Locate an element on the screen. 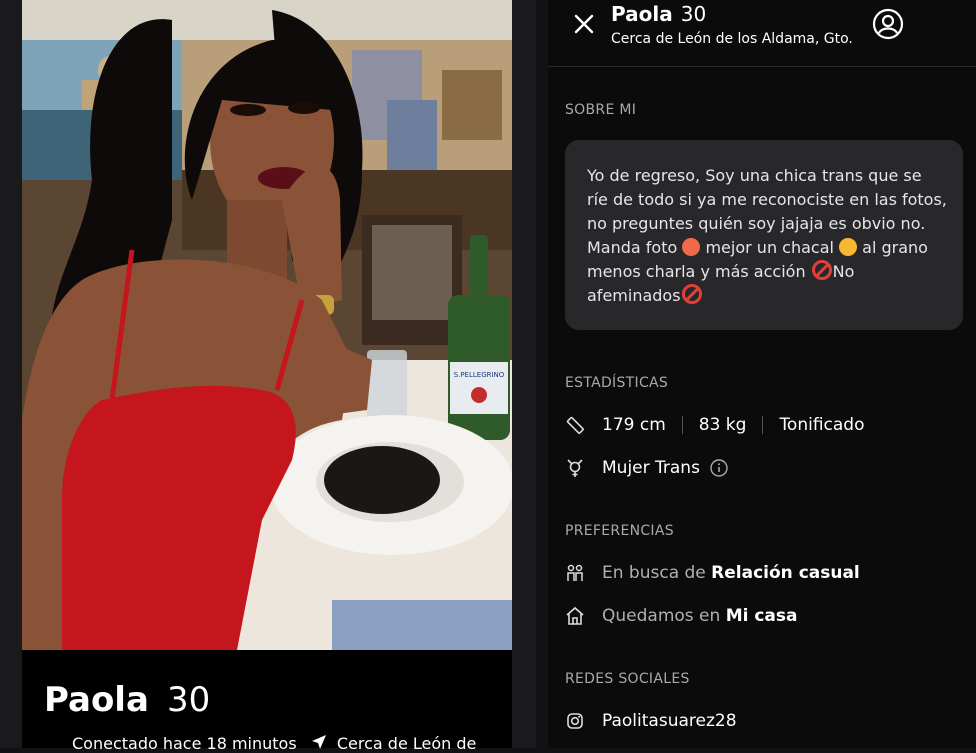 This screenshot has width=976, height=753. prohibited-icon is located at coordinates (821, 270).